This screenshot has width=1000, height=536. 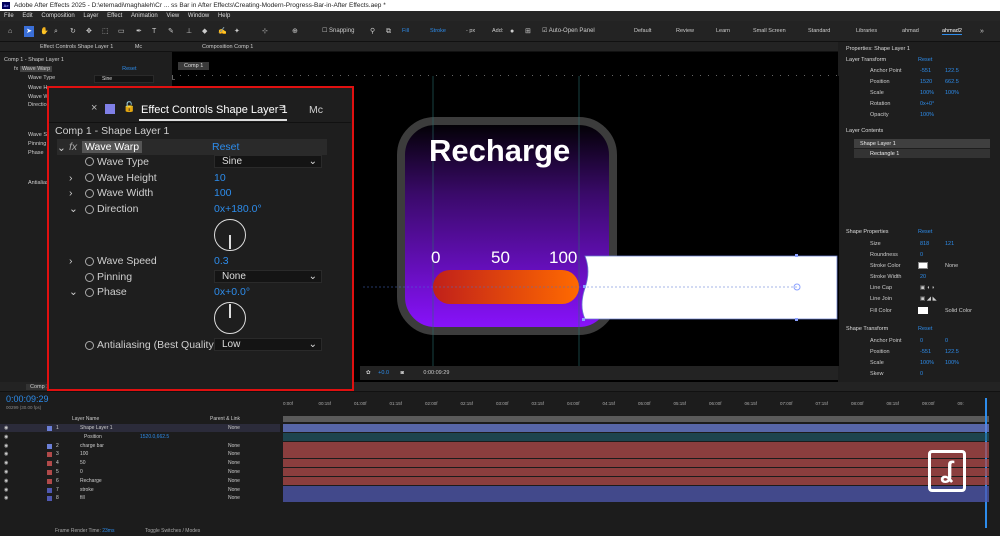 I want to click on timeline-layer-row: ◉ Position 1520.0,662.5, so click(x=140, y=437).